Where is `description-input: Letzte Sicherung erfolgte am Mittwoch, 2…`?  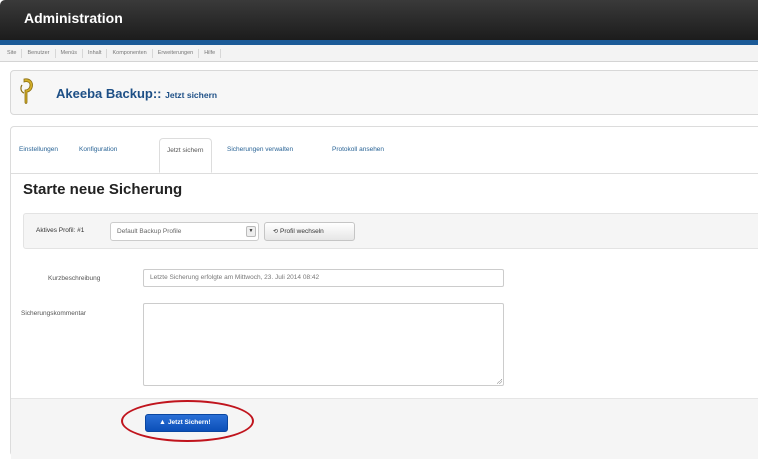
description-input: Letzte Sicherung erfolgte am Mittwoch, 2… is located at coordinates (323, 278).